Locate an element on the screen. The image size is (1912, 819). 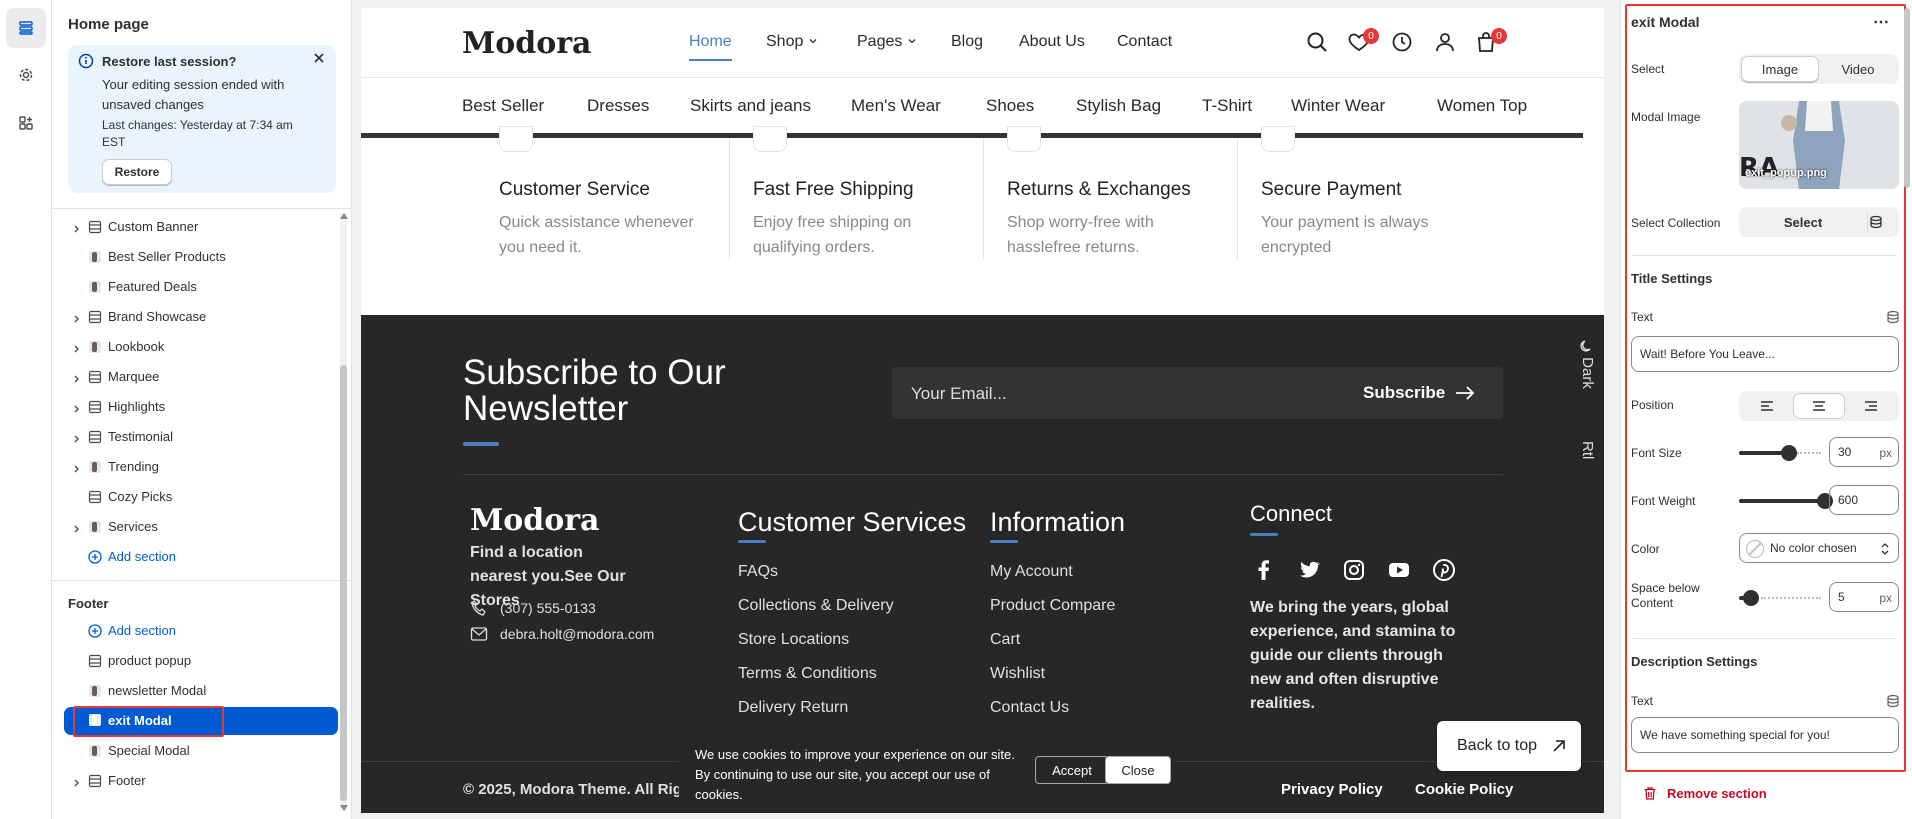
align-right-icon is located at coordinates (1871, 406).